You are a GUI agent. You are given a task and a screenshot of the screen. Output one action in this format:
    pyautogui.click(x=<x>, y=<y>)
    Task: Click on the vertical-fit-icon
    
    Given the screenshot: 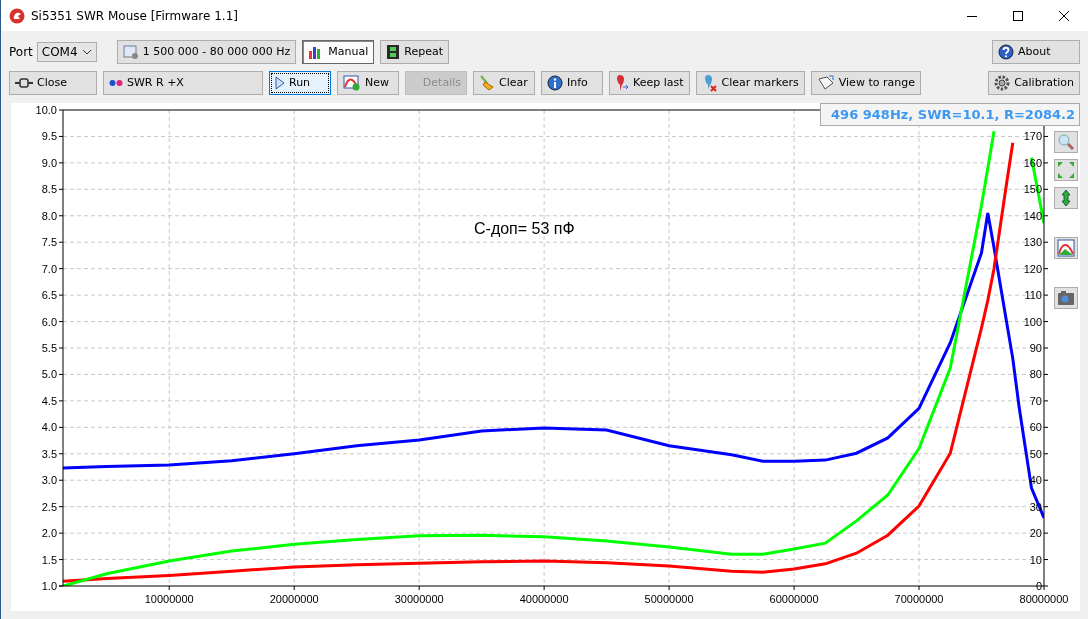 What is the action you would take?
    pyautogui.click(x=1065, y=198)
    